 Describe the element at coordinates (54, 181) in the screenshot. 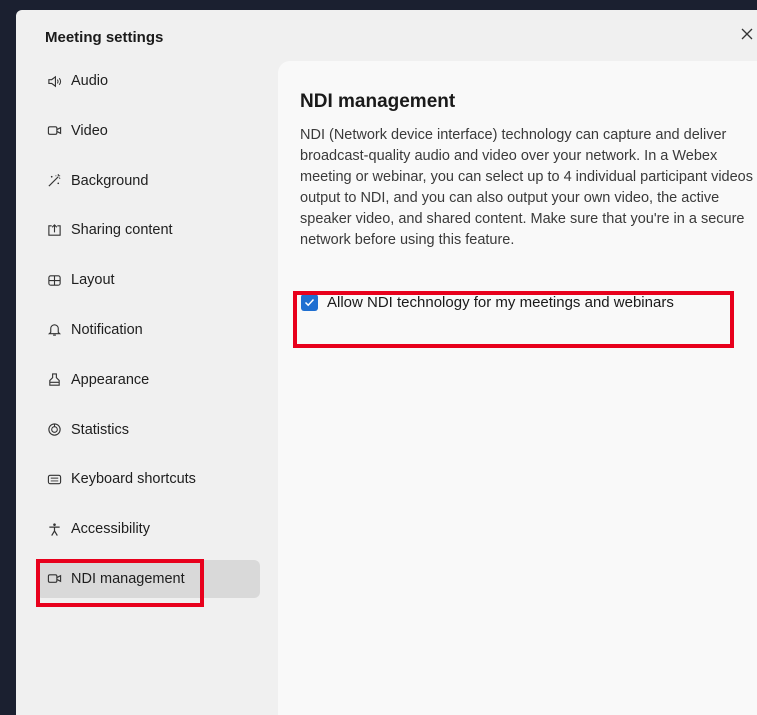

I see `background-wand-icon` at that location.